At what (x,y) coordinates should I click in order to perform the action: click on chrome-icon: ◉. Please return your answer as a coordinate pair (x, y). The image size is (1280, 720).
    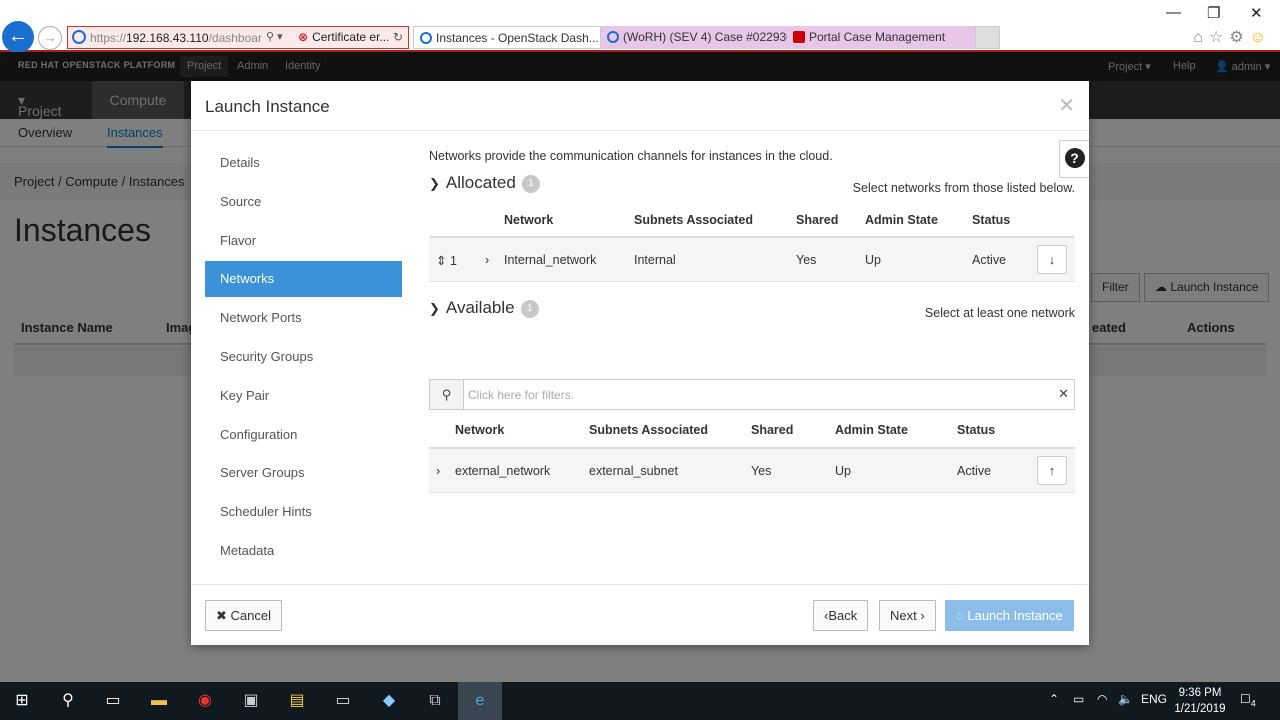
    Looking at the image, I should click on (205, 701).